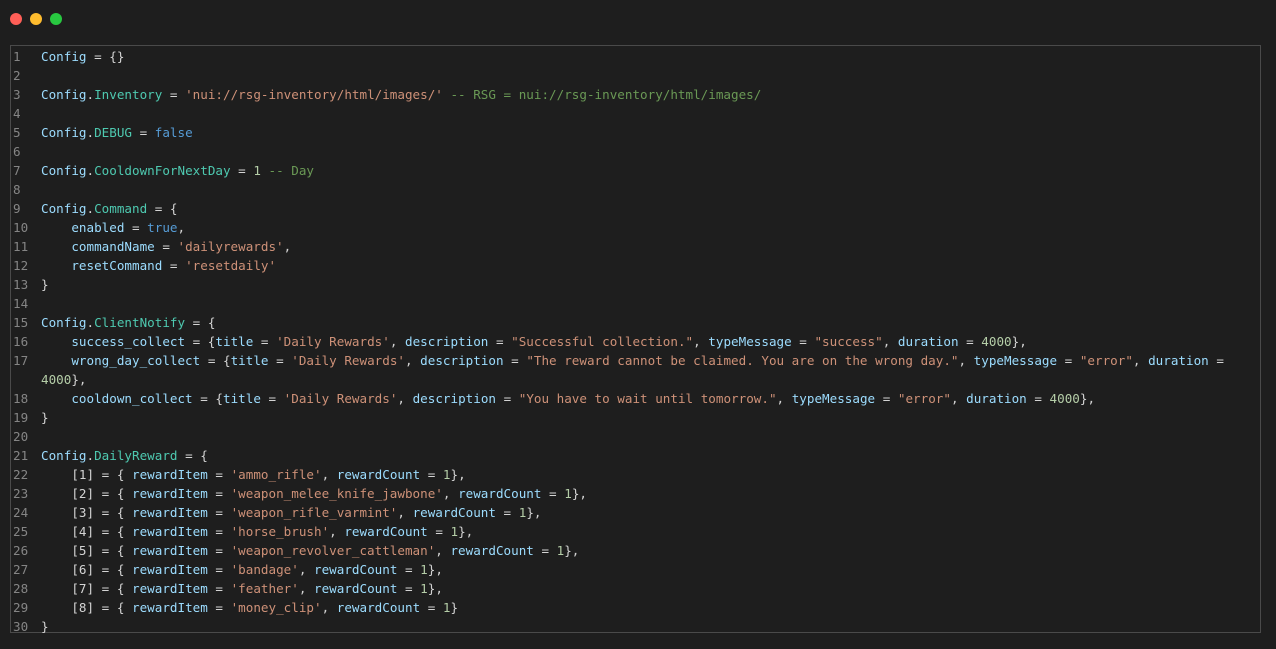 This screenshot has width=1276, height=649. What do you see at coordinates (635, 56) in the screenshot?
I see `code-line: 1 Config = {}` at bounding box center [635, 56].